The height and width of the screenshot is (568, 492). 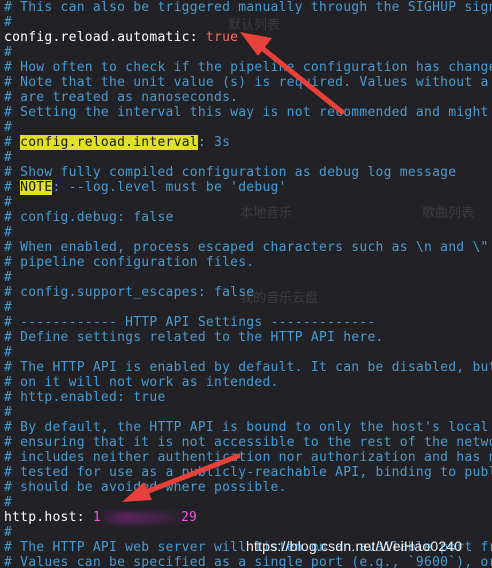 I want to click on arrow-to-reload-automatic-icon, so click(x=292, y=73).